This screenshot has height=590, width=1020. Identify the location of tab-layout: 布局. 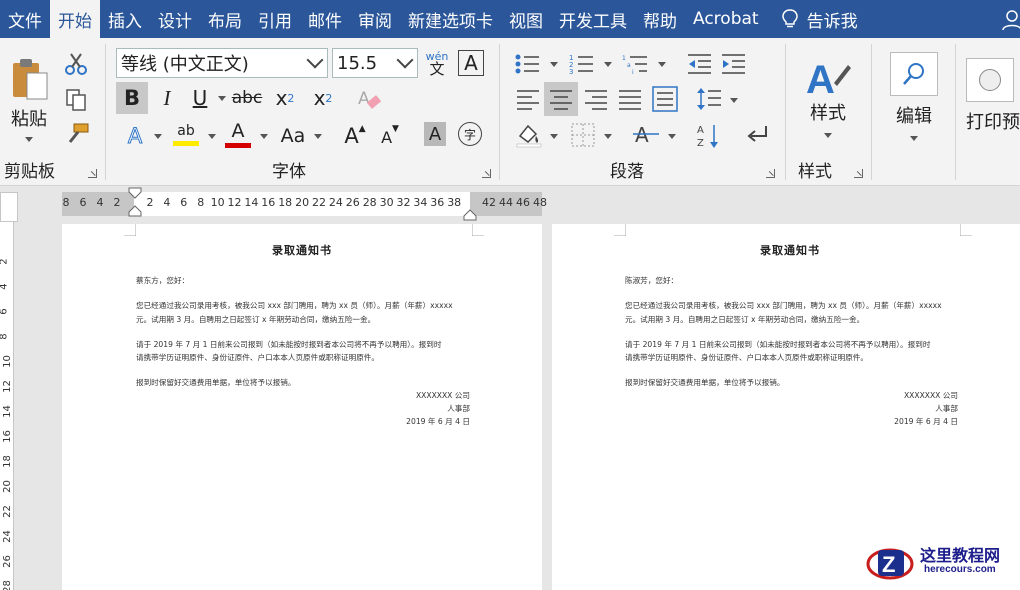
(225, 19).